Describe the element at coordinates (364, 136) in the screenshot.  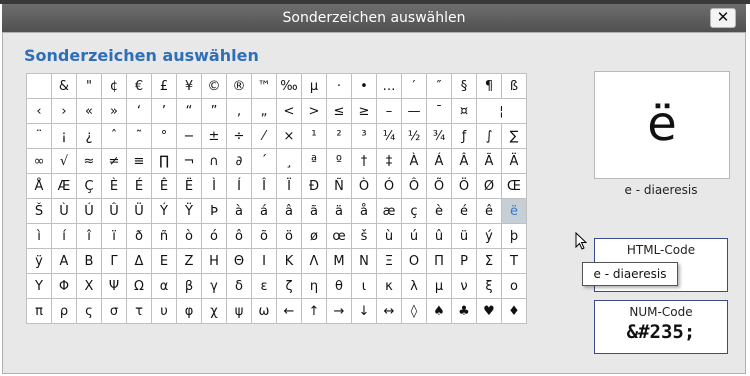
I see `char-cell: ³` at that location.